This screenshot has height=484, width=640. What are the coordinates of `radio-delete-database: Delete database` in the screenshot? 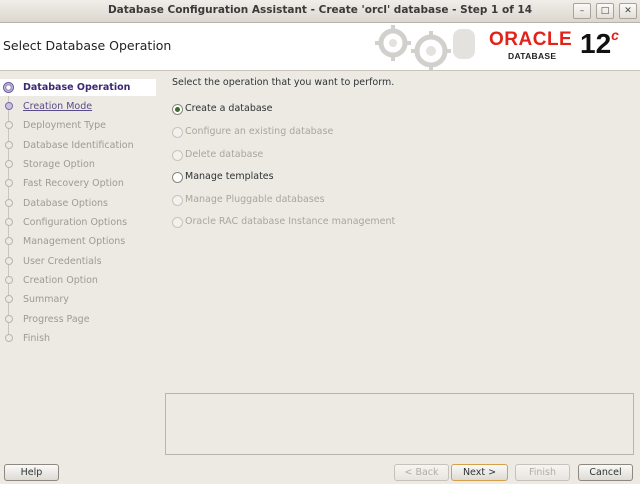 It's located at (322, 155).